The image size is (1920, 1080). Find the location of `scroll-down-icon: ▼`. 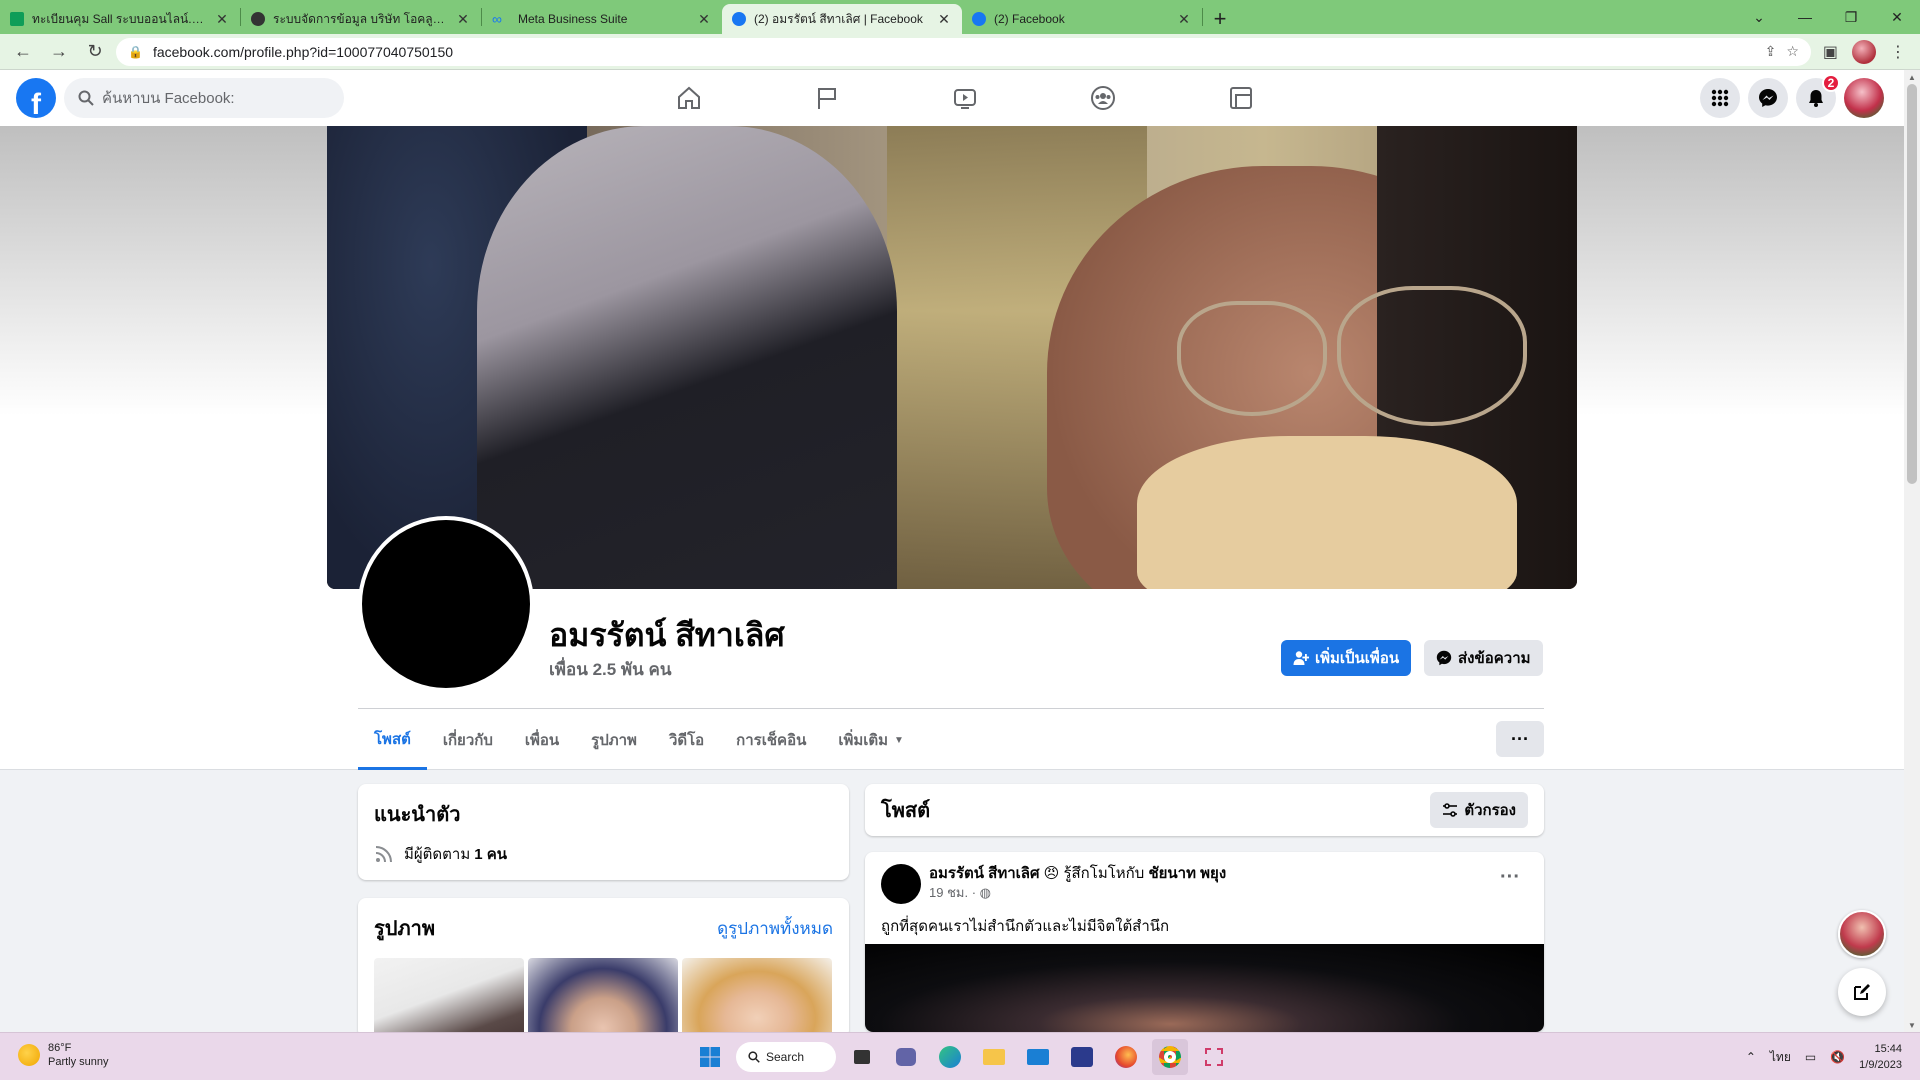

scroll-down-icon: ▼ is located at coordinates (1912, 1025).